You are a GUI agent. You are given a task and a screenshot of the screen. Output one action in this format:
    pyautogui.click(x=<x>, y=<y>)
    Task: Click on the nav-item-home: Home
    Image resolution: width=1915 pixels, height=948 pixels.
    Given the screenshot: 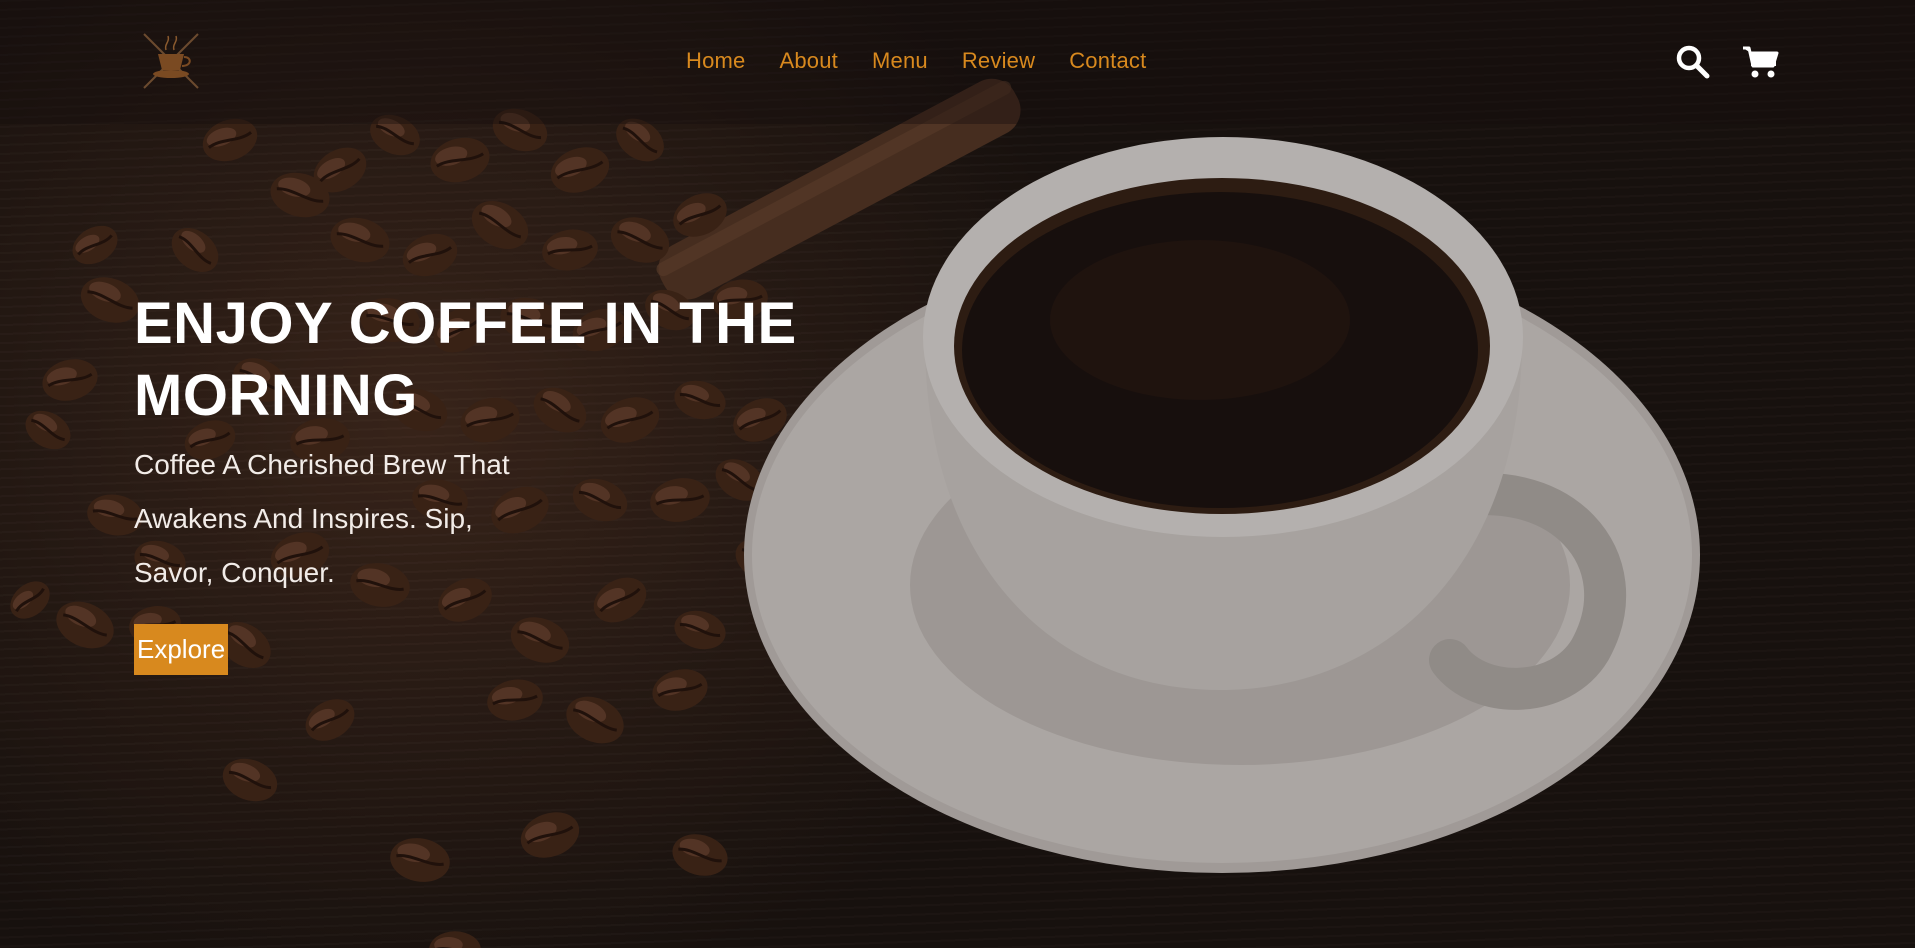 What is the action you would take?
    pyautogui.click(x=716, y=61)
    